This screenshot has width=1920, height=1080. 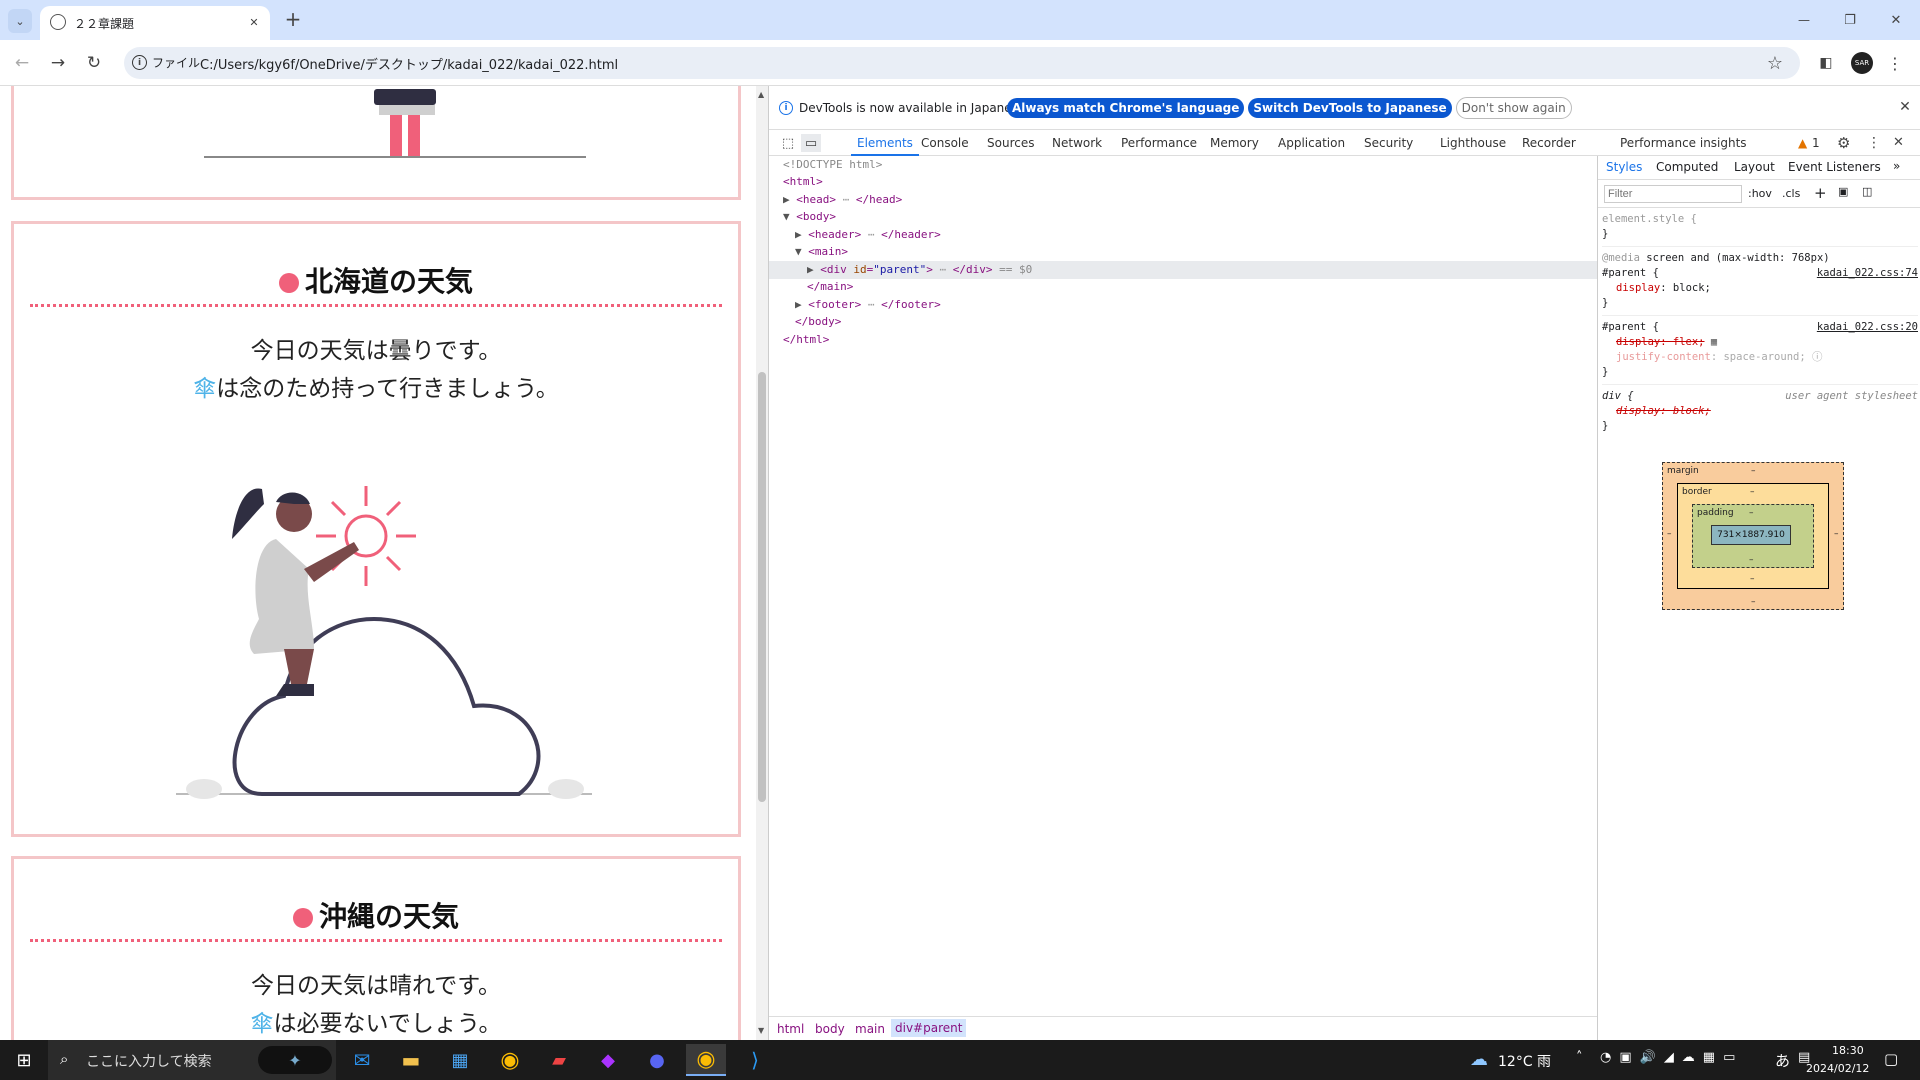 What do you see at coordinates (1843, 143) in the screenshot?
I see `settings-gear-icon: ⚙` at bounding box center [1843, 143].